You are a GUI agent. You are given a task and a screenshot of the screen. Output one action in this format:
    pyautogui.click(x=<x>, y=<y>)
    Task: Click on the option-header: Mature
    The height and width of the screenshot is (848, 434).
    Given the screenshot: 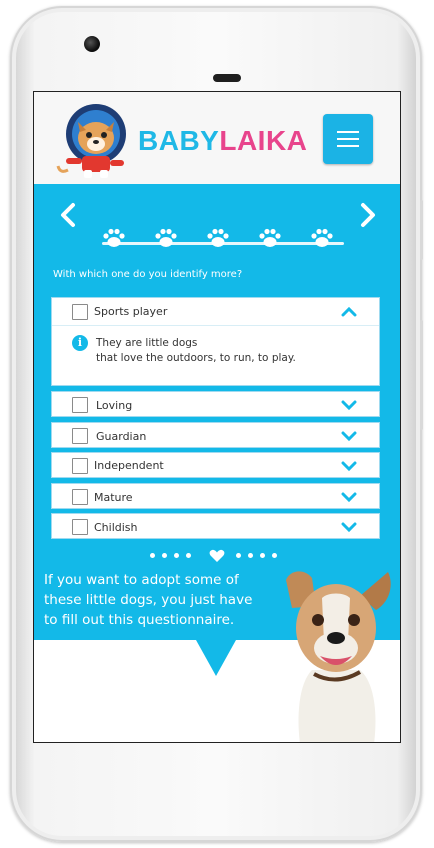 What is the action you would take?
    pyautogui.click(x=215, y=497)
    